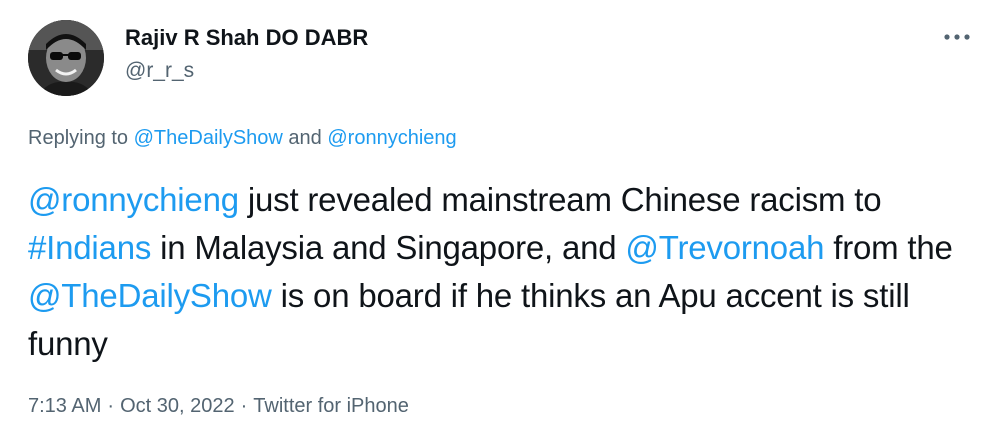 The height and width of the screenshot is (441, 1000). Describe the element at coordinates (388, 247) in the screenshot. I see `tweet-text-segment: in Malaysia and Singapore, and` at that location.